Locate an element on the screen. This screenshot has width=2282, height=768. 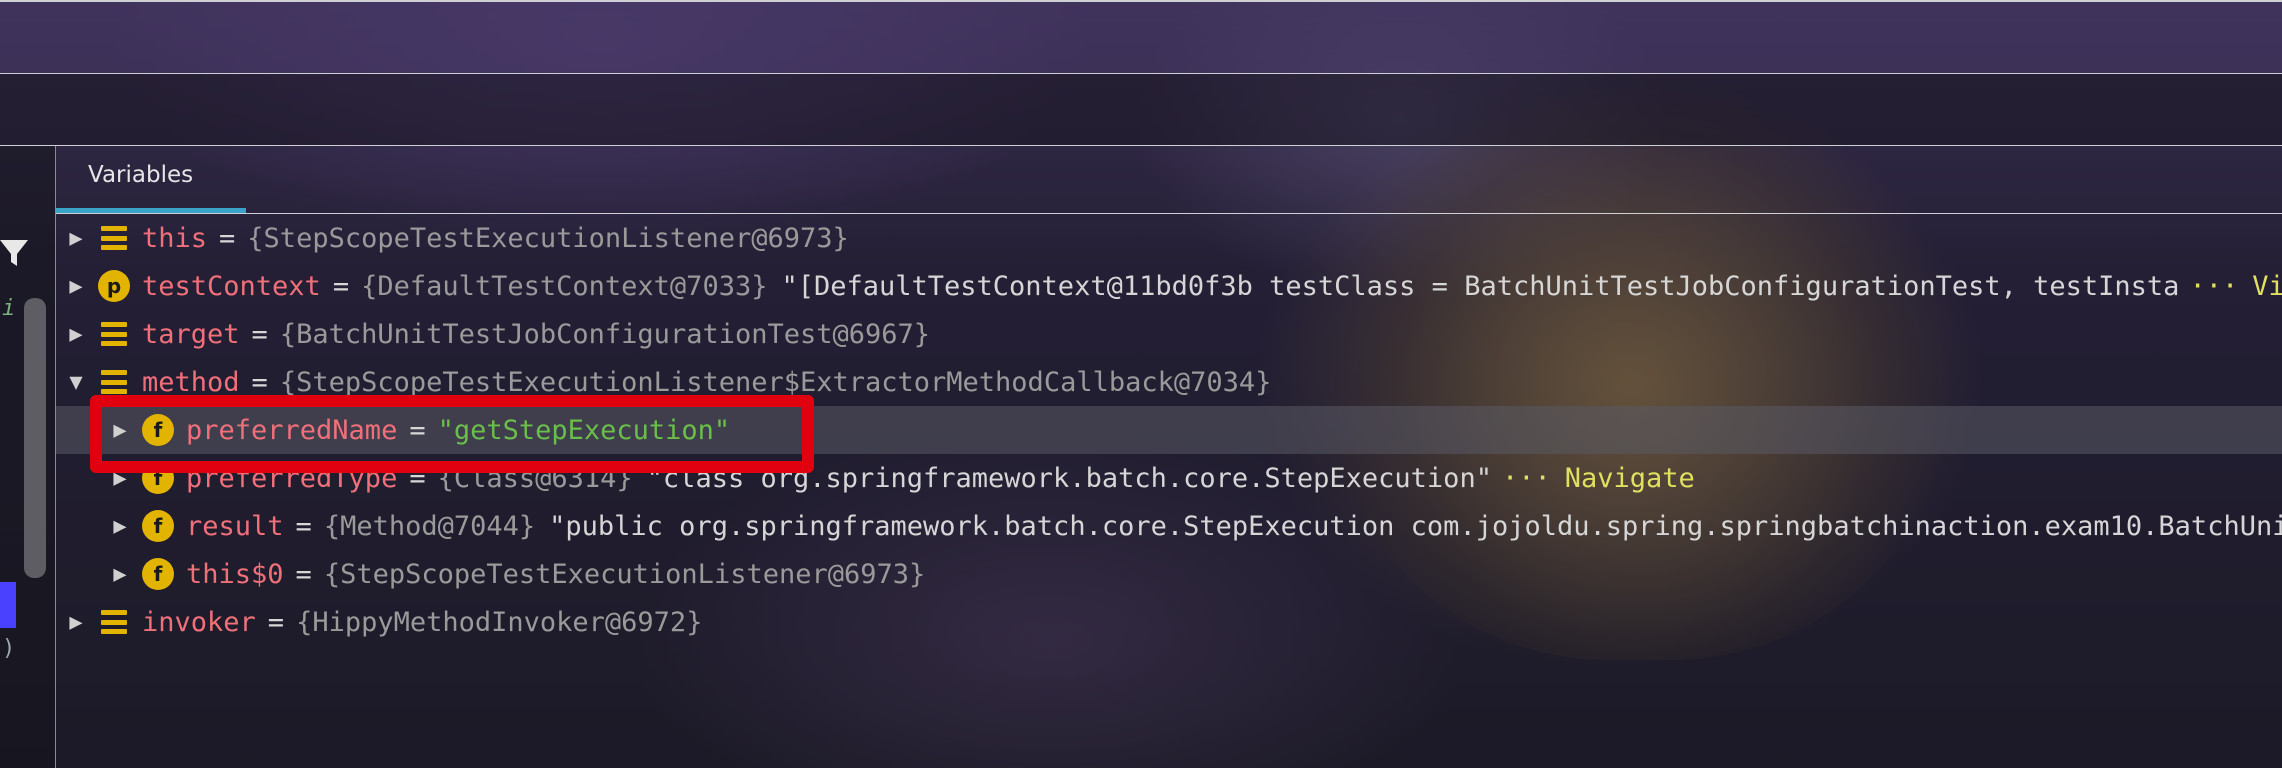
variable-row-preferredname: ▶ f preferredName = "getStepExecution" is located at coordinates (1169, 430).